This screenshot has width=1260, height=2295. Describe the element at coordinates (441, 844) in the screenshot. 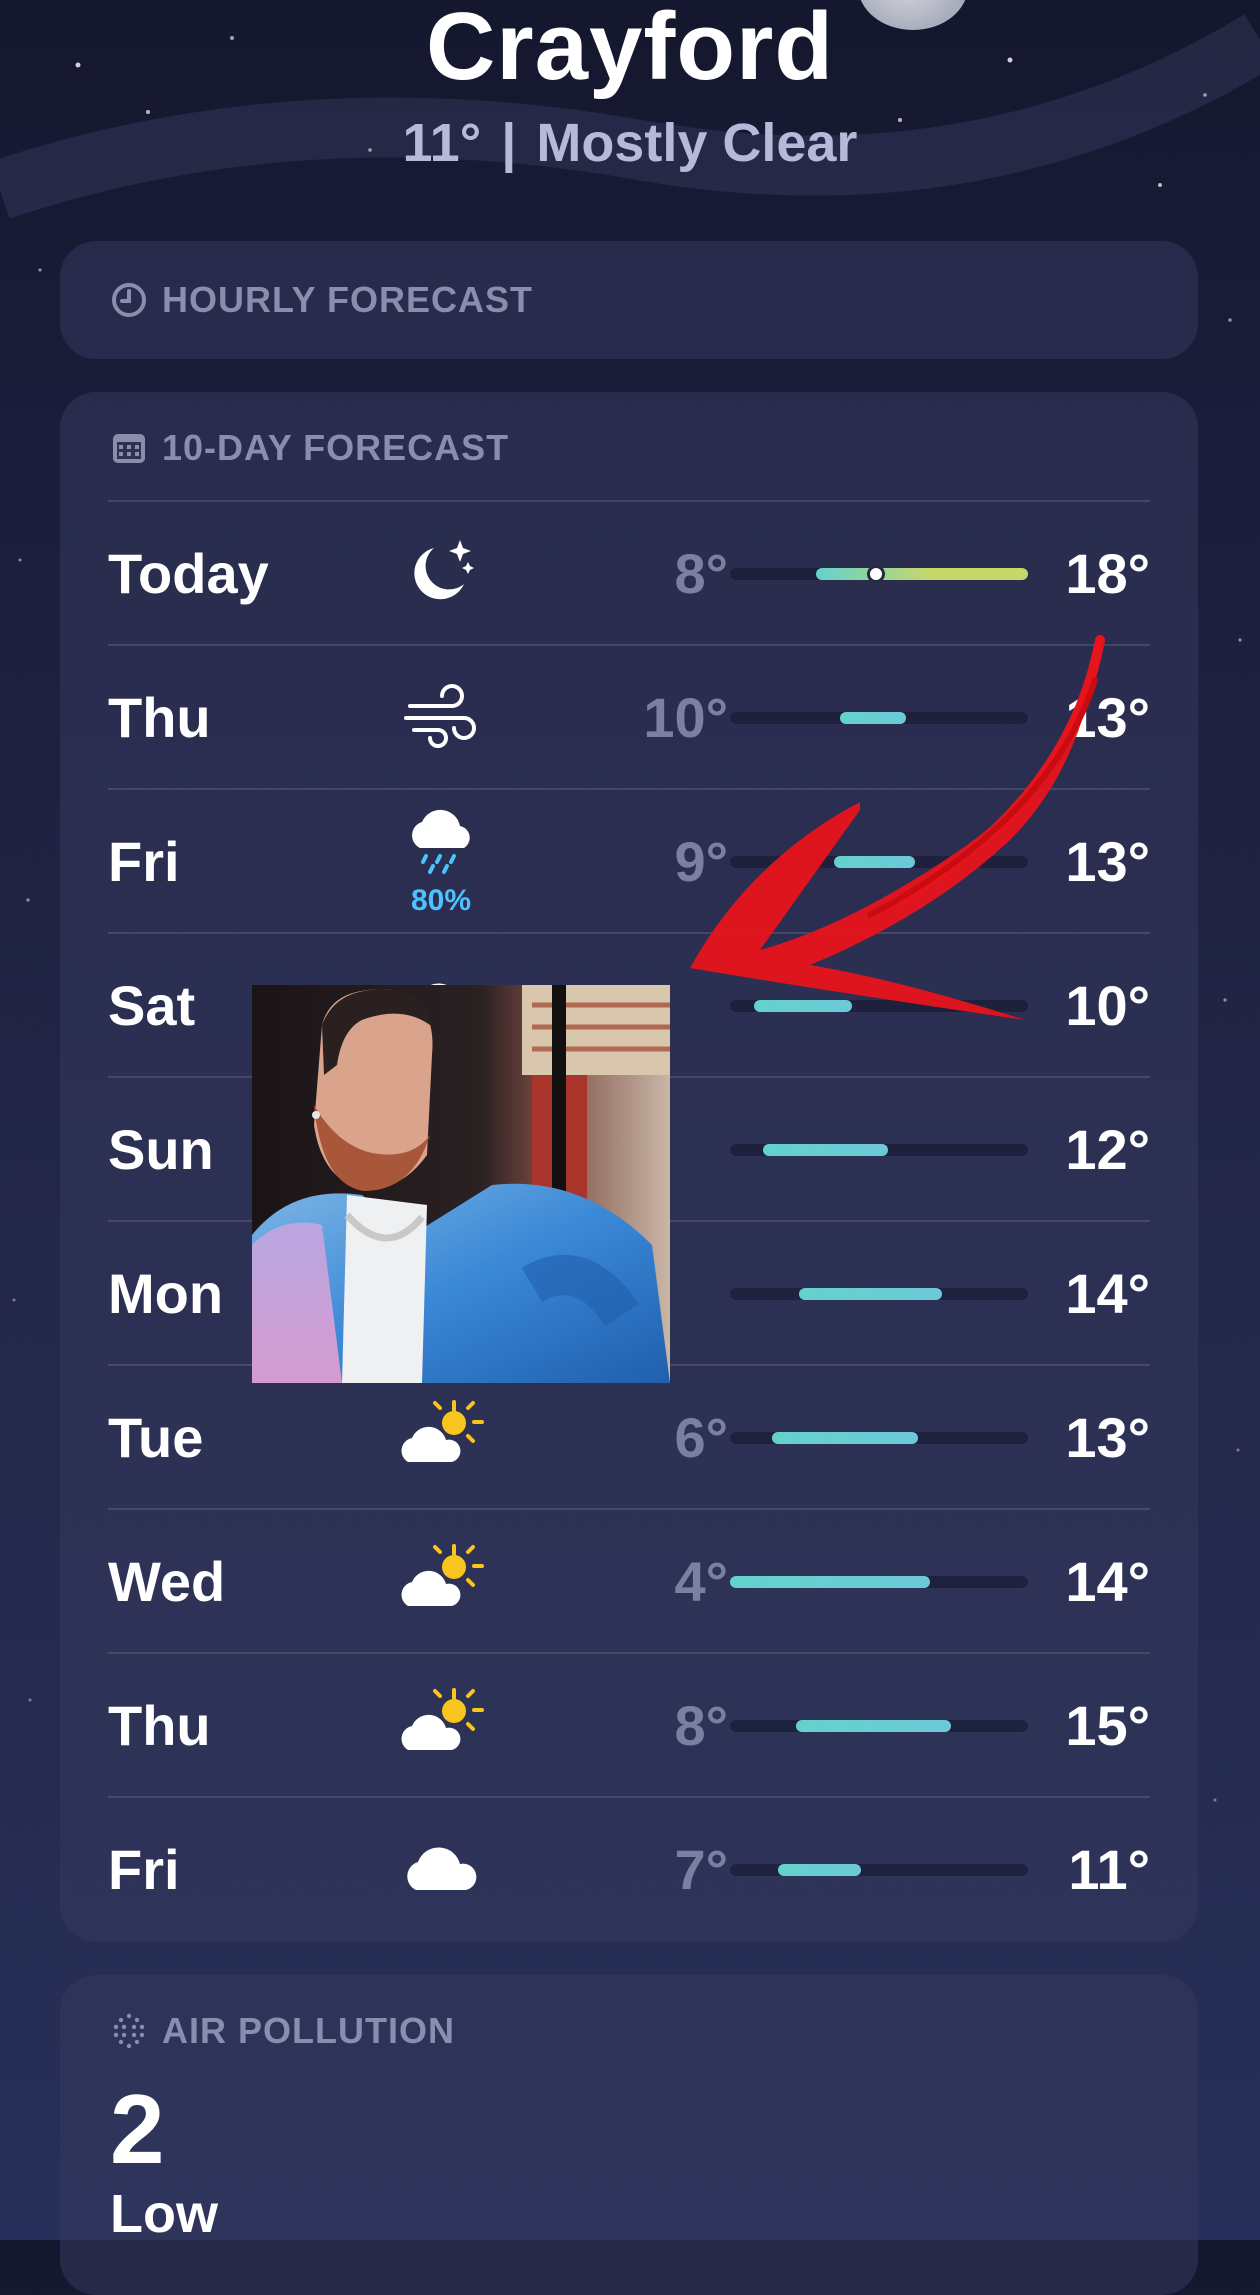

I see `cloud-rain-icon` at that location.